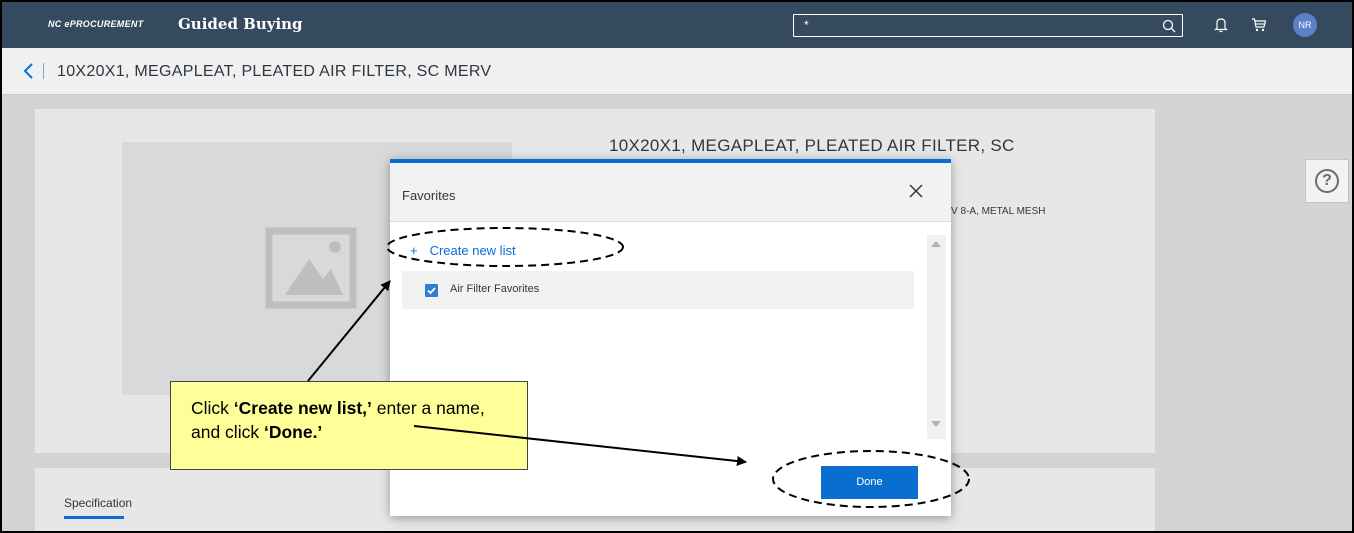  Describe the element at coordinates (988, 25) in the screenshot. I see `search-input: *` at that location.